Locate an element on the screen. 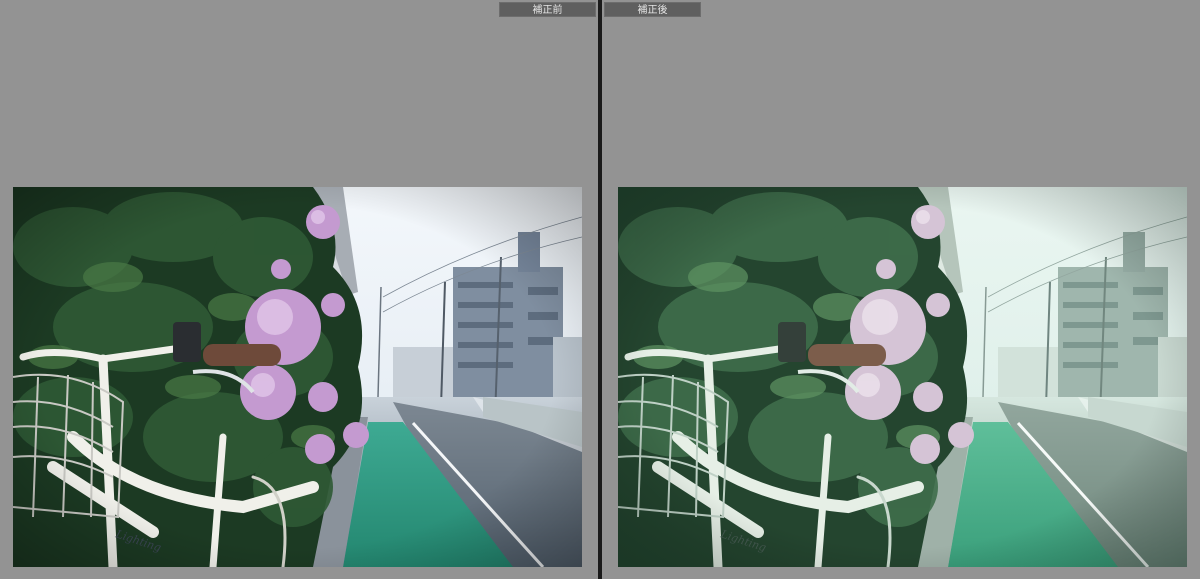 The width and height of the screenshot is (1200, 579). after-label: 補正後 is located at coordinates (652, 9).